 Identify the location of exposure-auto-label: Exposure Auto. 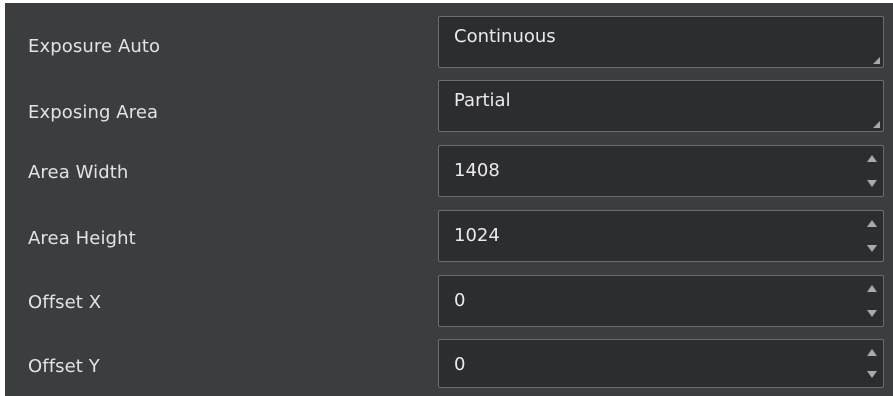
(94, 46).